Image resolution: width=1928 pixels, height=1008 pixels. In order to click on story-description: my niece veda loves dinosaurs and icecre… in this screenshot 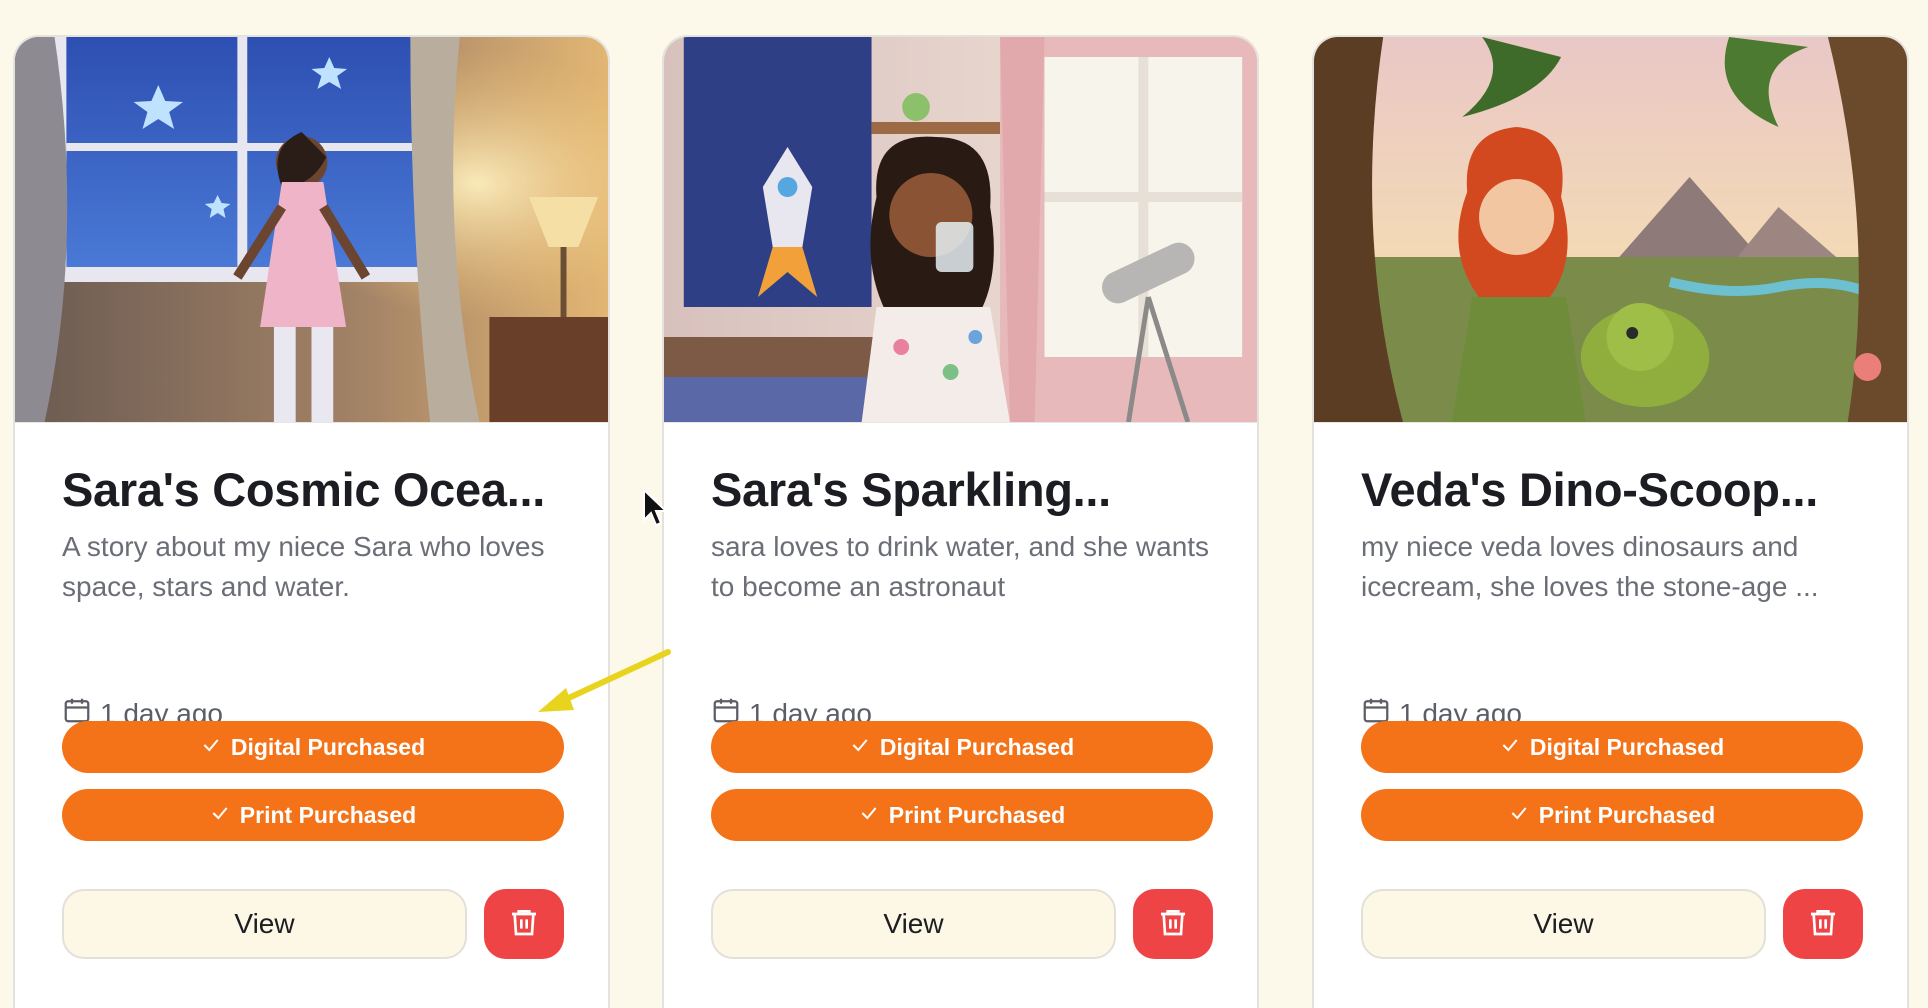, I will do `click(1590, 566)`.